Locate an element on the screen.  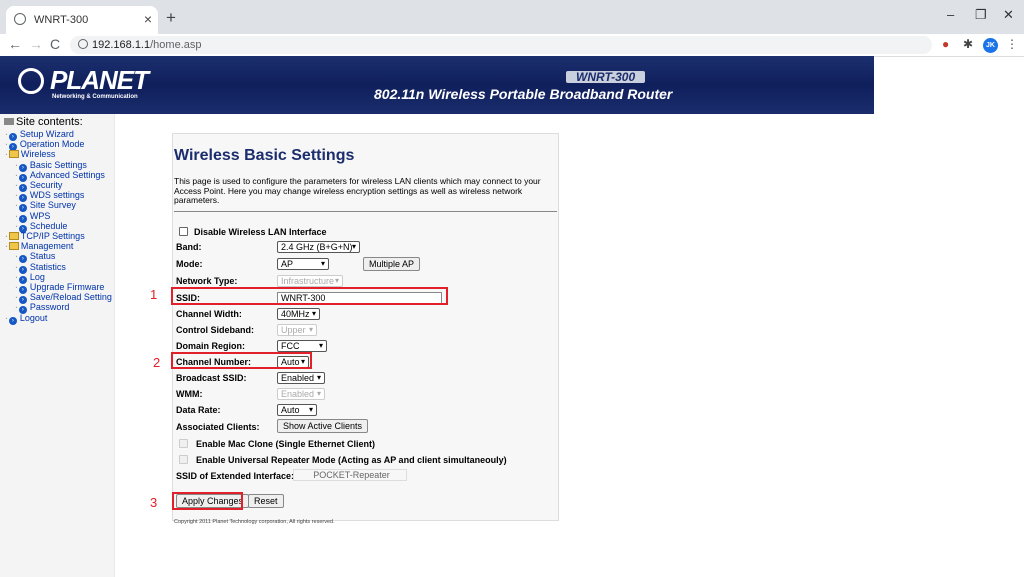
wmm-value: Enabled is located at coordinates (298, 394).